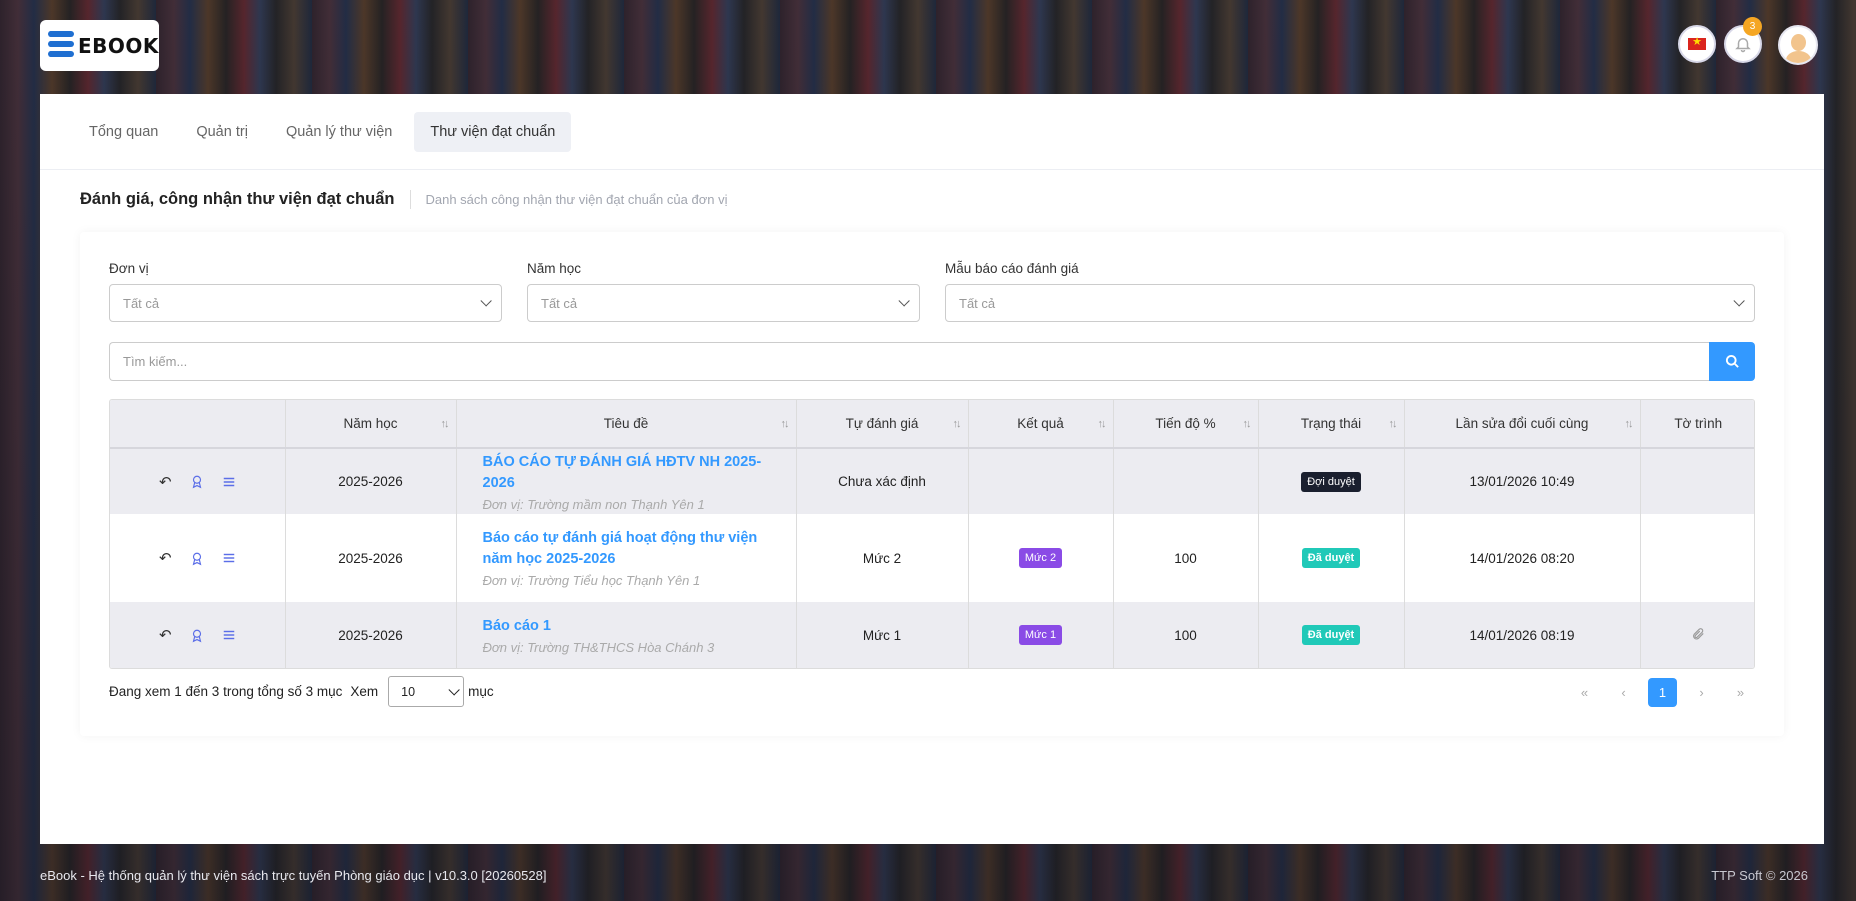  What do you see at coordinates (493, 131) in the screenshot?
I see `tab-standard-library: Thư viện đạt chuẩn` at bounding box center [493, 131].